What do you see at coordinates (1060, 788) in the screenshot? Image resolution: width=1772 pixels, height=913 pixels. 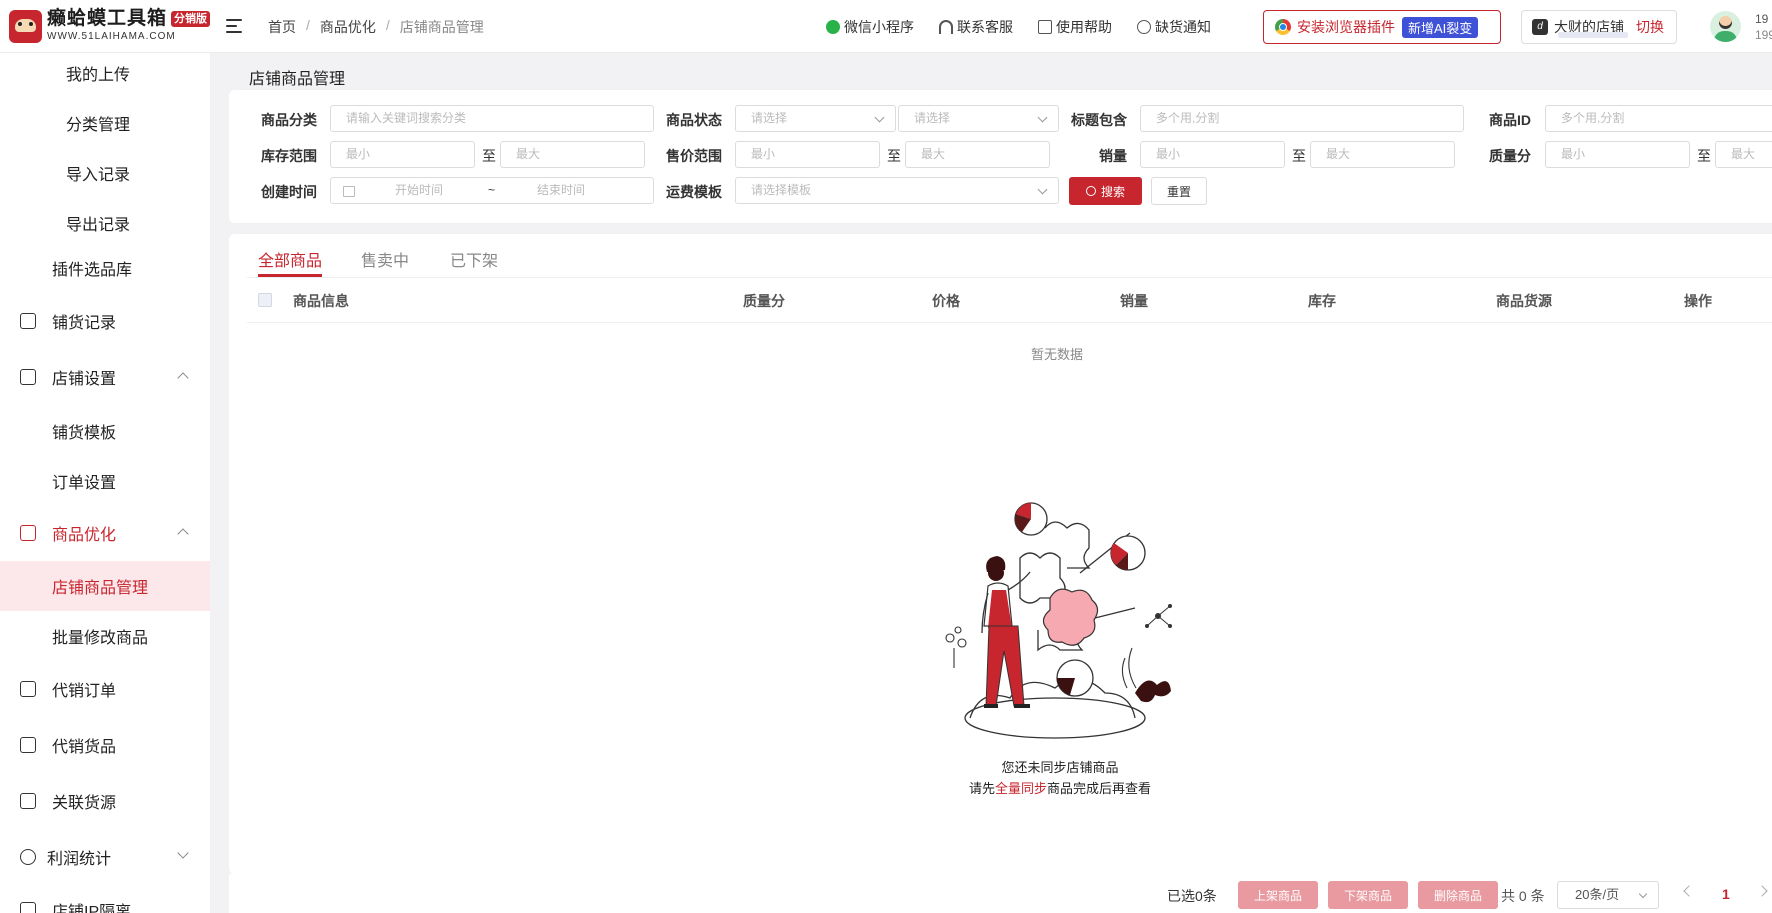 I see `empty-state-hint: 请先全量同步商品完成后再查看` at bounding box center [1060, 788].